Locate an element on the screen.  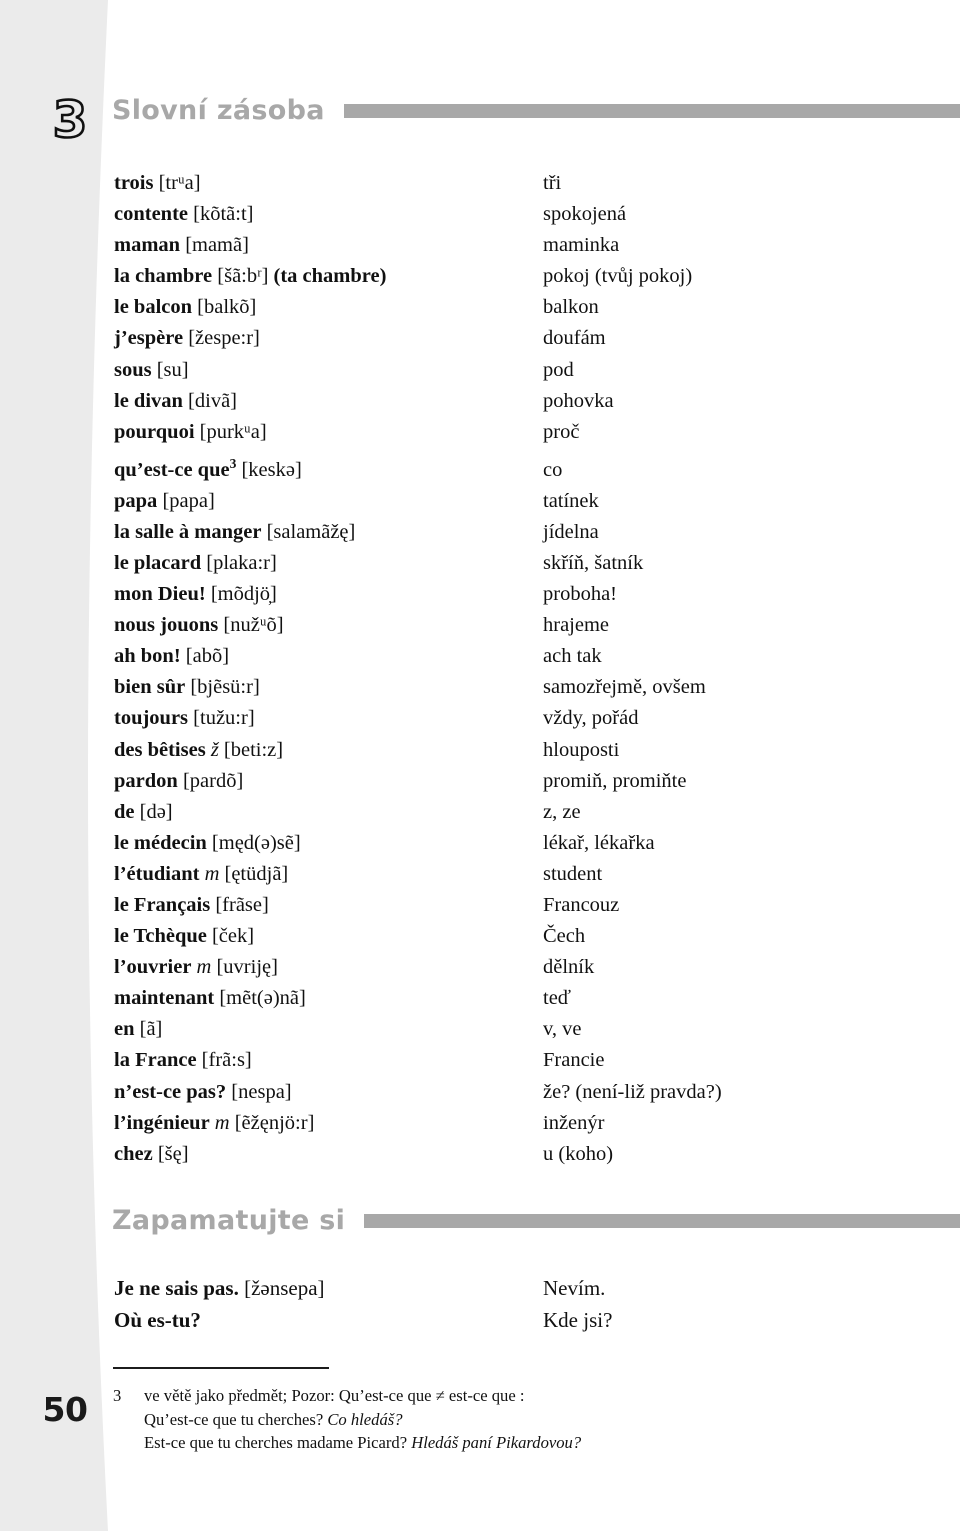
term-text: l’étudiant is located at coordinates (157, 873).